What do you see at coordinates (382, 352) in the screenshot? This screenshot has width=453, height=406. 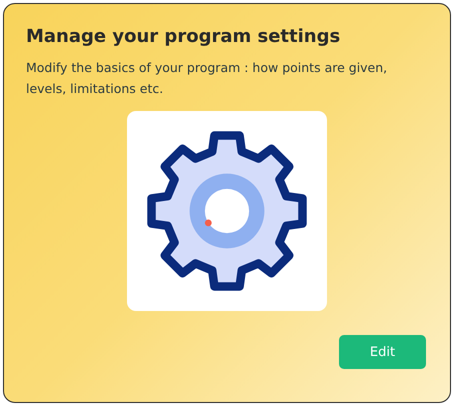 I see `edit-button: Edit` at bounding box center [382, 352].